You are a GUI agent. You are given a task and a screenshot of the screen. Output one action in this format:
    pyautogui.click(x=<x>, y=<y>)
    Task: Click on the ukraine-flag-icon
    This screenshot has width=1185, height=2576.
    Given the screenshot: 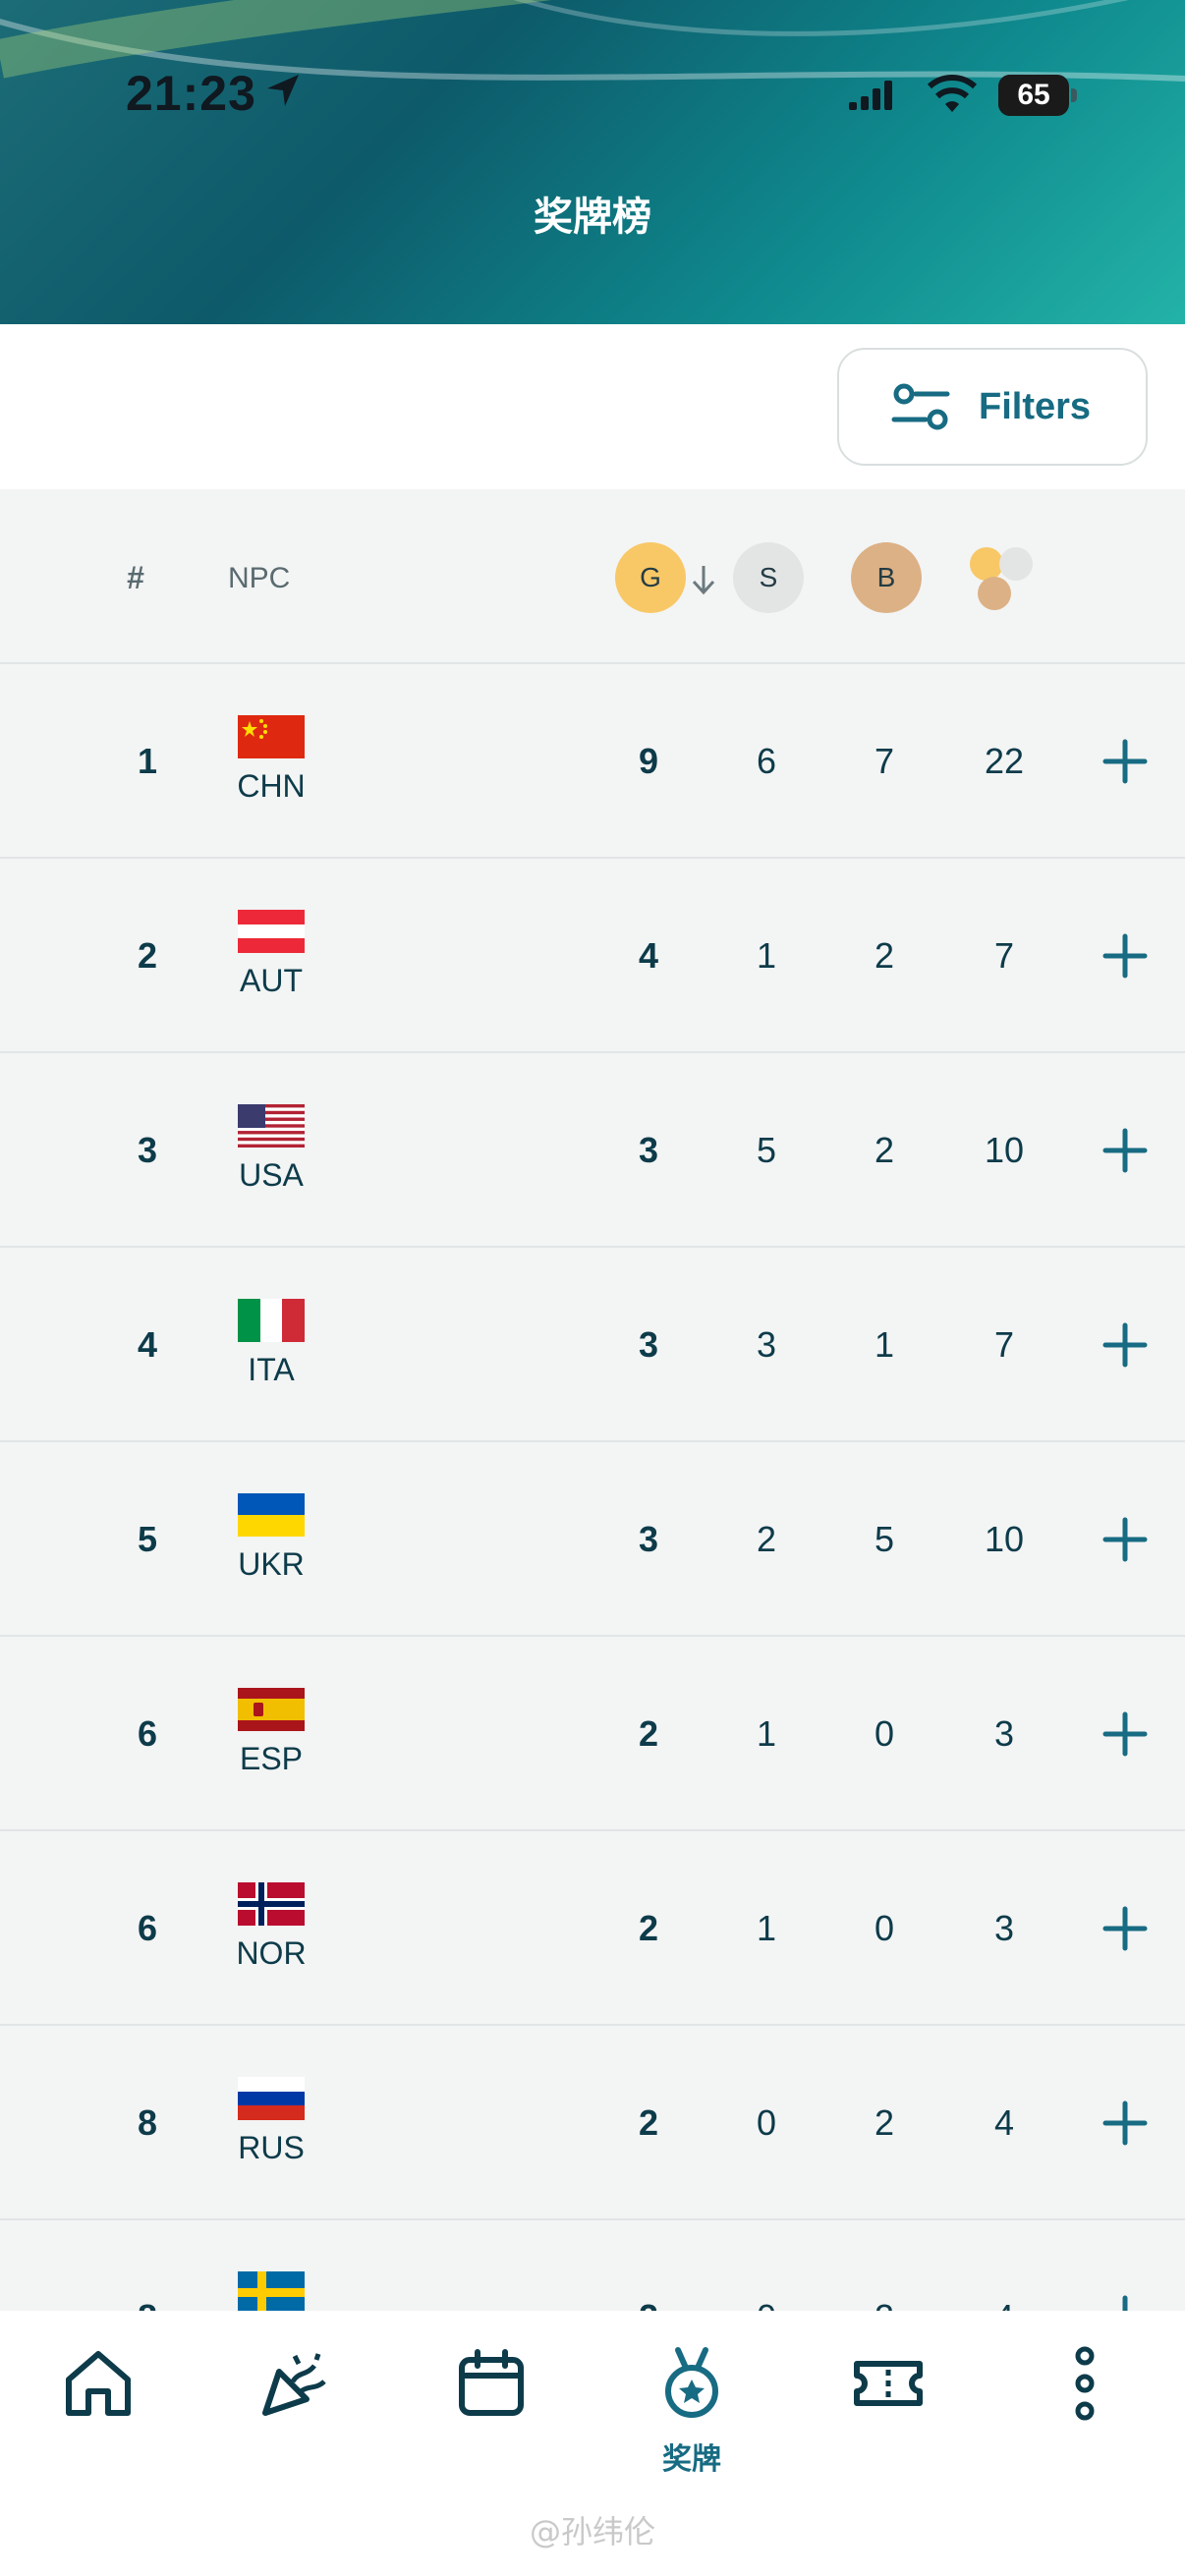 What is the action you would take?
    pyautogui.click(x=272, y=1515)
    